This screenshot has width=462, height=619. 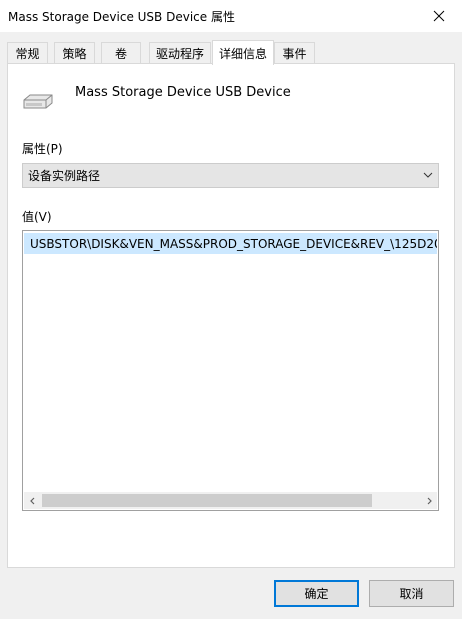 I want to click on tab-label: 常规, so click(x=27, y=53).